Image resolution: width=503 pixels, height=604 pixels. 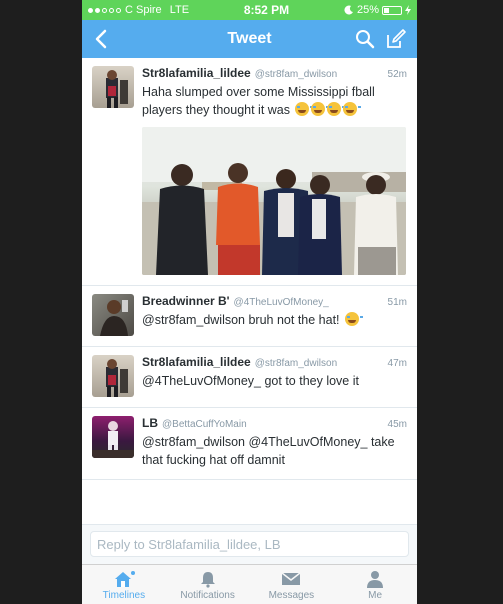 I want to click on tab-bar: Timelines Notifications Messages Me, so click(x=249, y=584).